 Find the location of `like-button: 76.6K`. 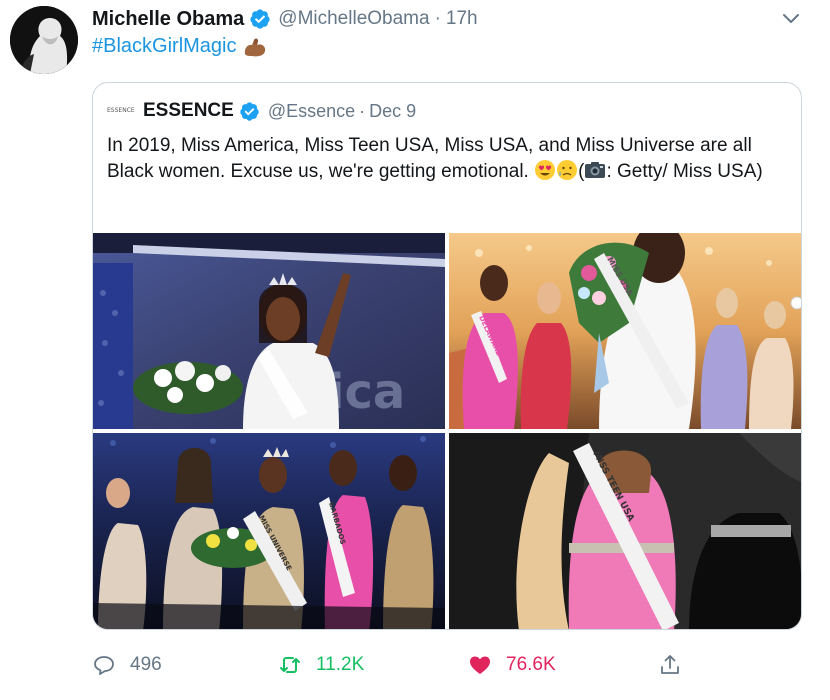

like-button: 76.6K is located at coordinates (512, 665).